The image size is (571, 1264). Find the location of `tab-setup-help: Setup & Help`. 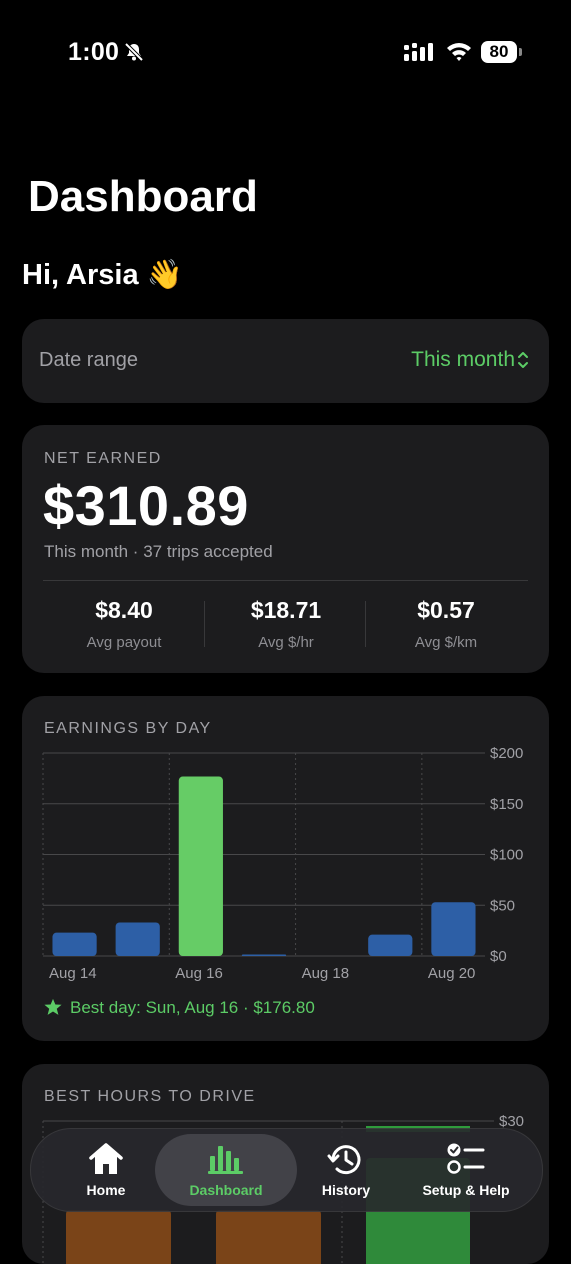

tab-setup-help: Setup & Help is located at coordinates (466, 1170).